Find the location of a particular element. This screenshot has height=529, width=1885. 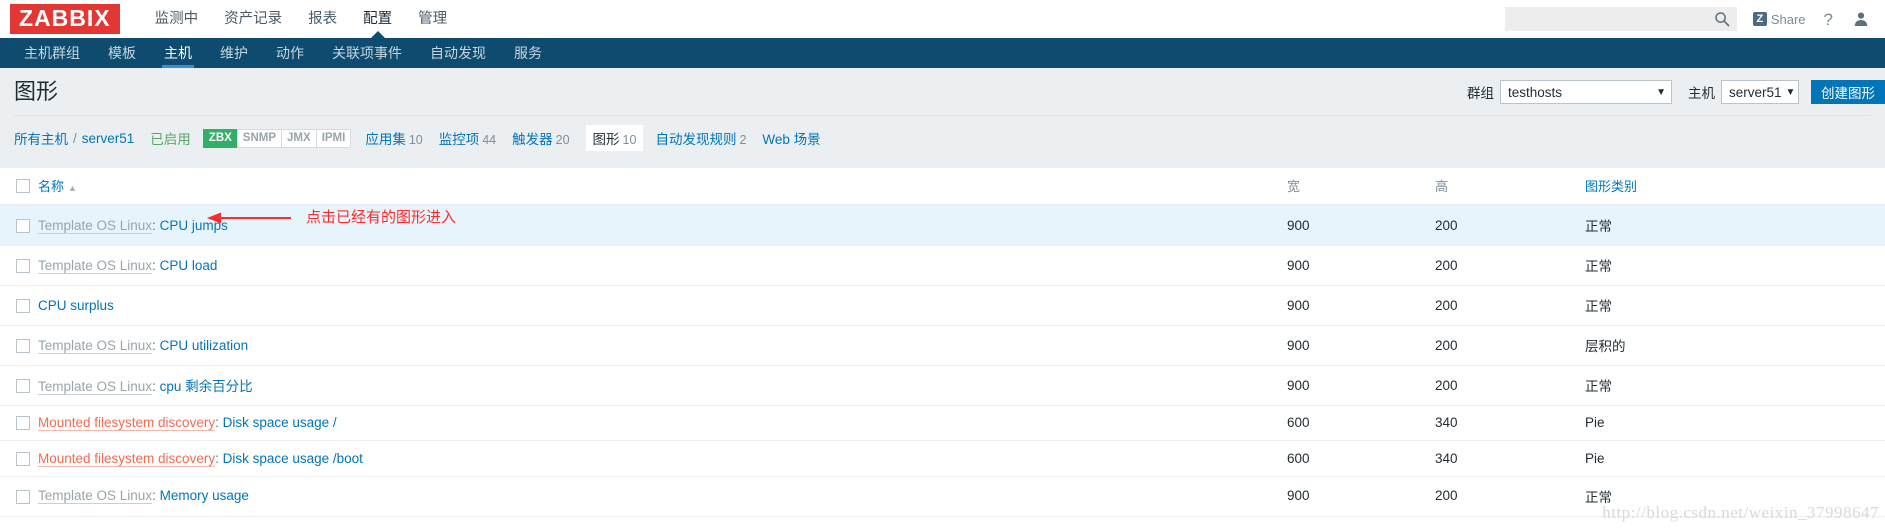

table-row: Template OS Linux: CPU jumps 900 200 正常 is located at coordinates (942, 225).